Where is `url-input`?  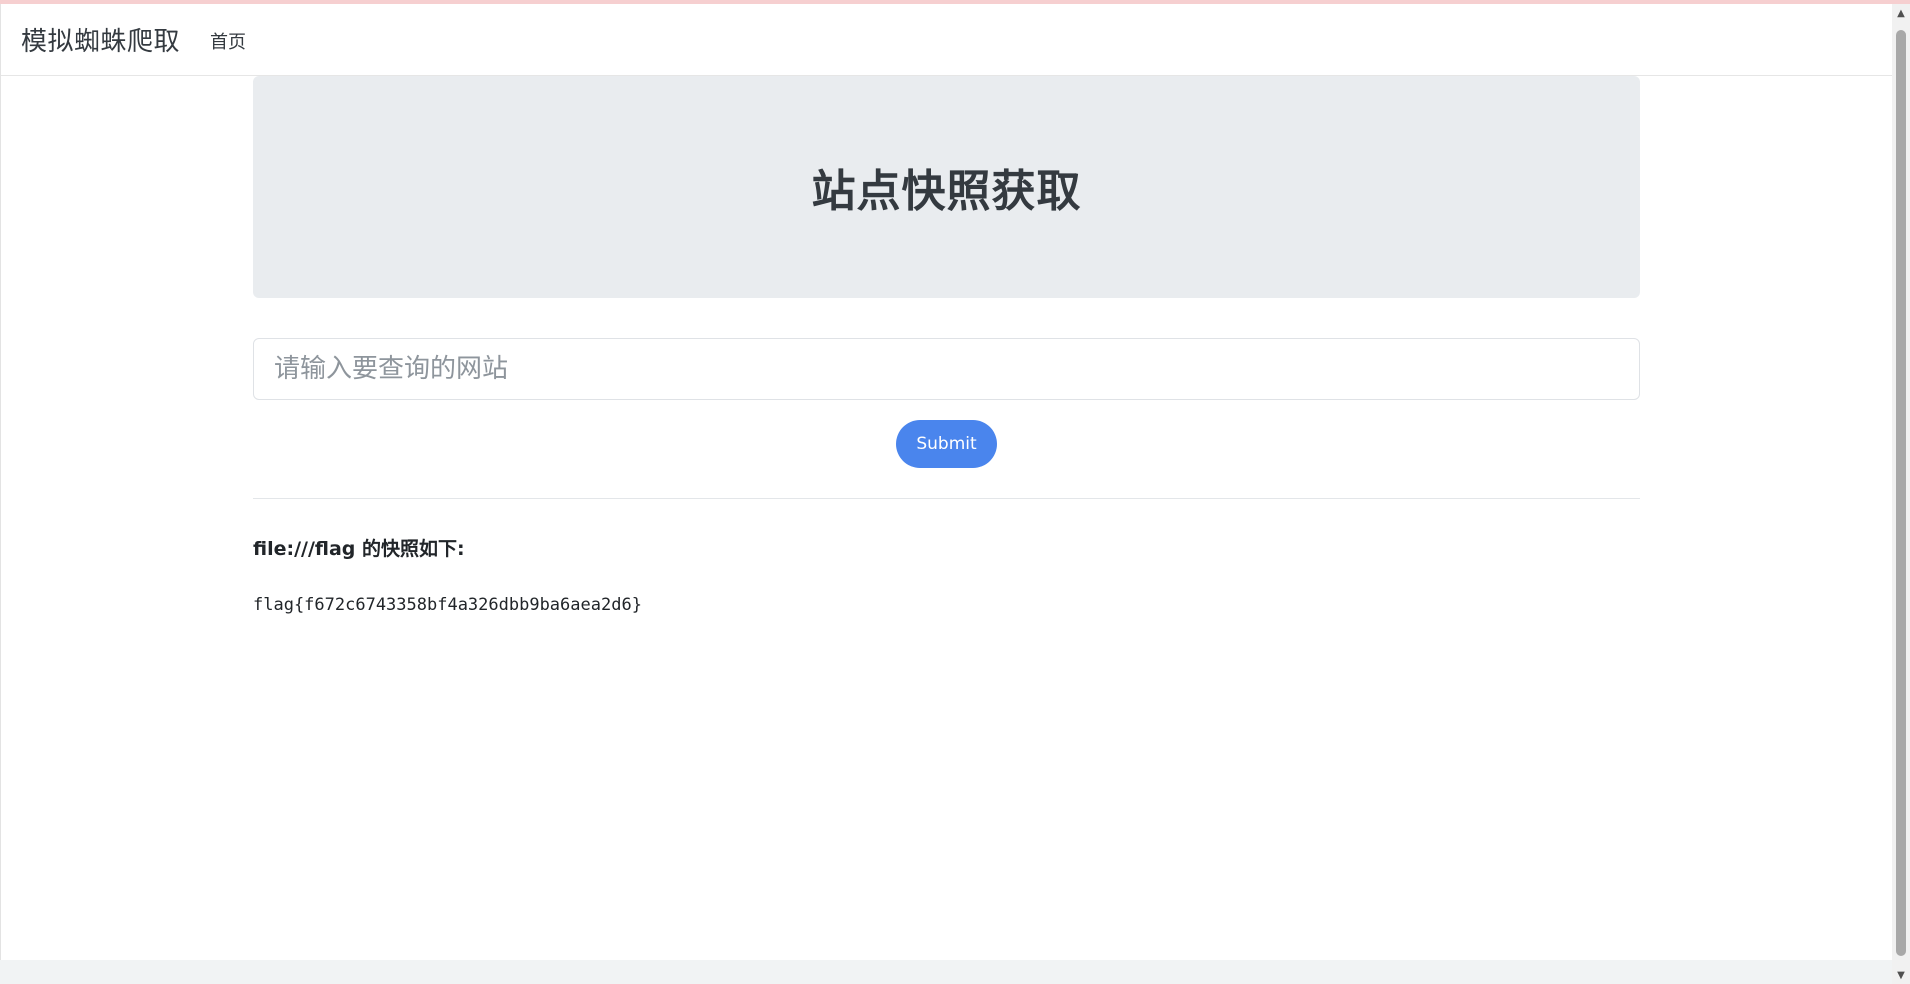
url-input is located at coordinates (946, 369).